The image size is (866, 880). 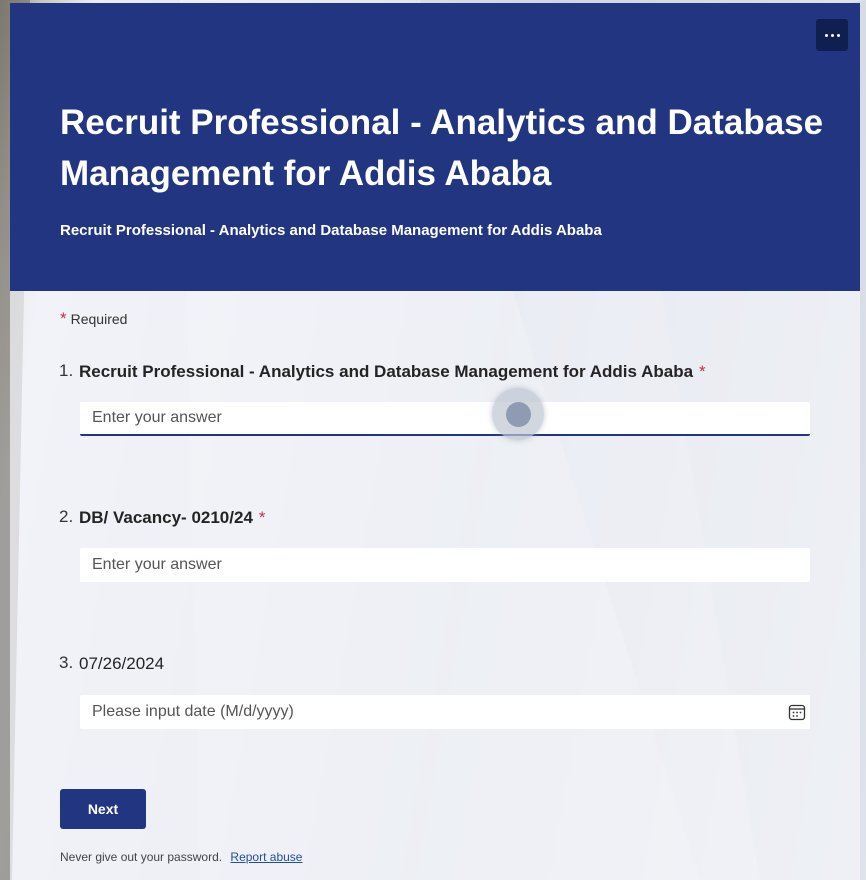 I want to click on question-number: 3., so click(x=66, y=662).